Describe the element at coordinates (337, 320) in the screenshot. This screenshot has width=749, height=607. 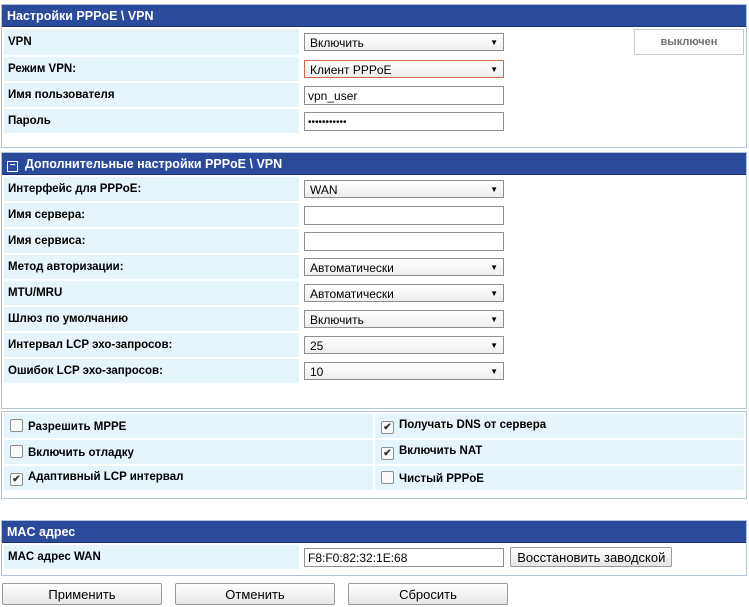
I see `advanced-row-select-value: Включить` at that location.